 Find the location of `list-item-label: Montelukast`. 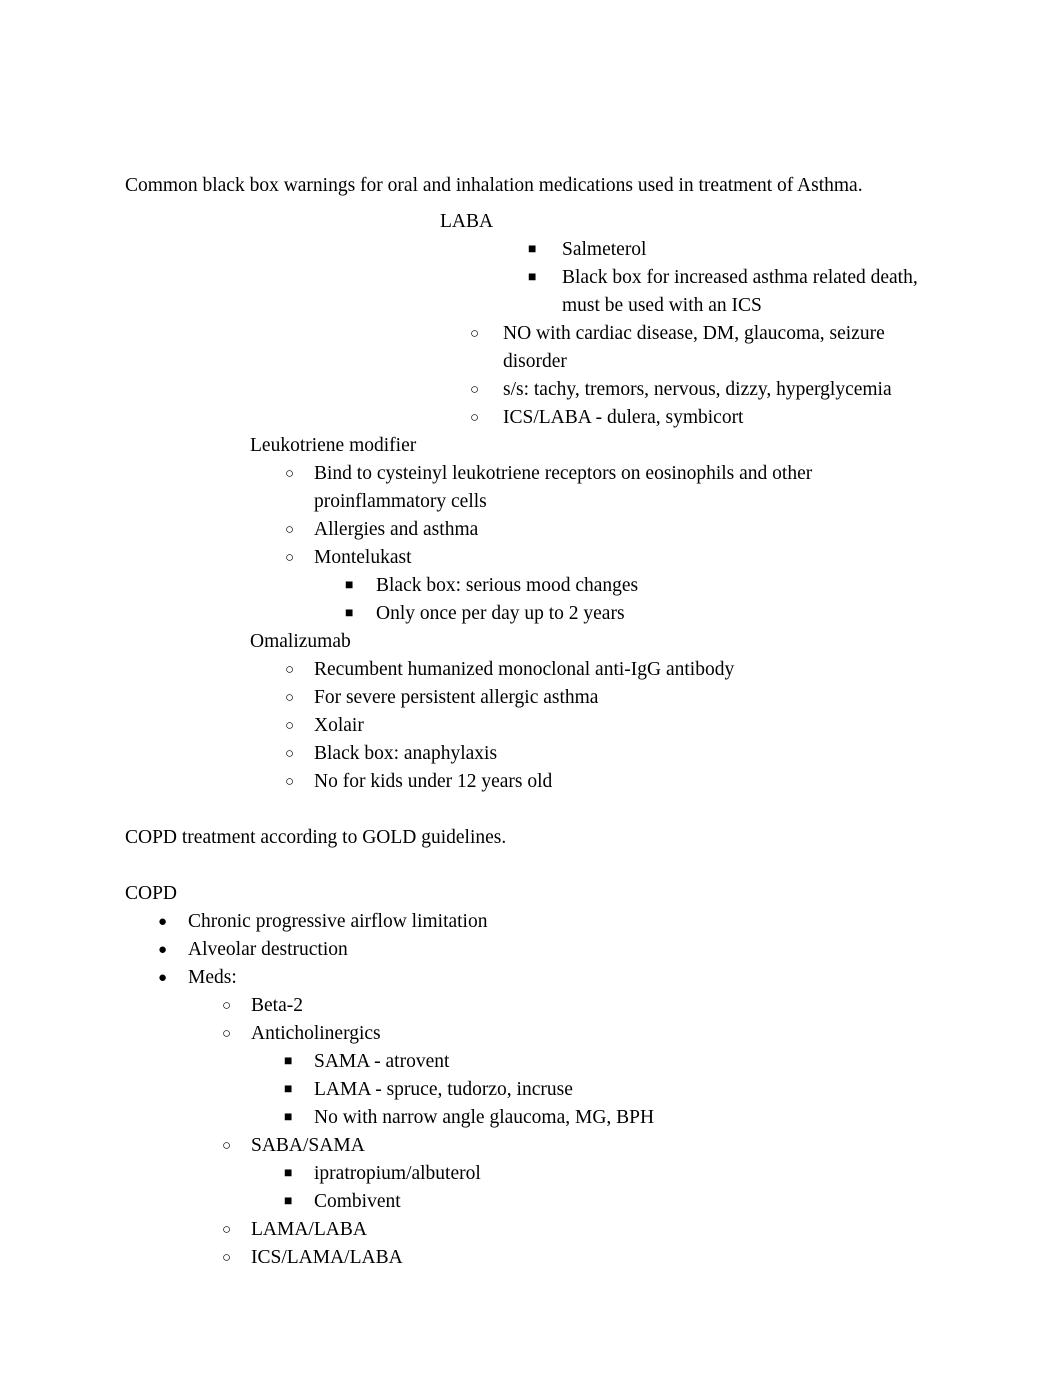

list-item-label: Montelukast is located at coordinates (363, 557).